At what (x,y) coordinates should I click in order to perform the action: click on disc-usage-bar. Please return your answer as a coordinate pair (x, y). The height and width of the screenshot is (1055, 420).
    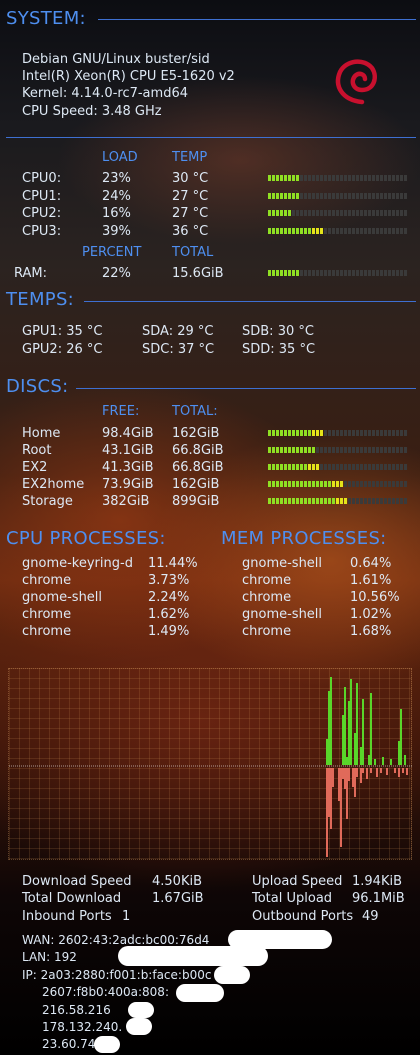
    Looking at the image, I should click on (337, 484).